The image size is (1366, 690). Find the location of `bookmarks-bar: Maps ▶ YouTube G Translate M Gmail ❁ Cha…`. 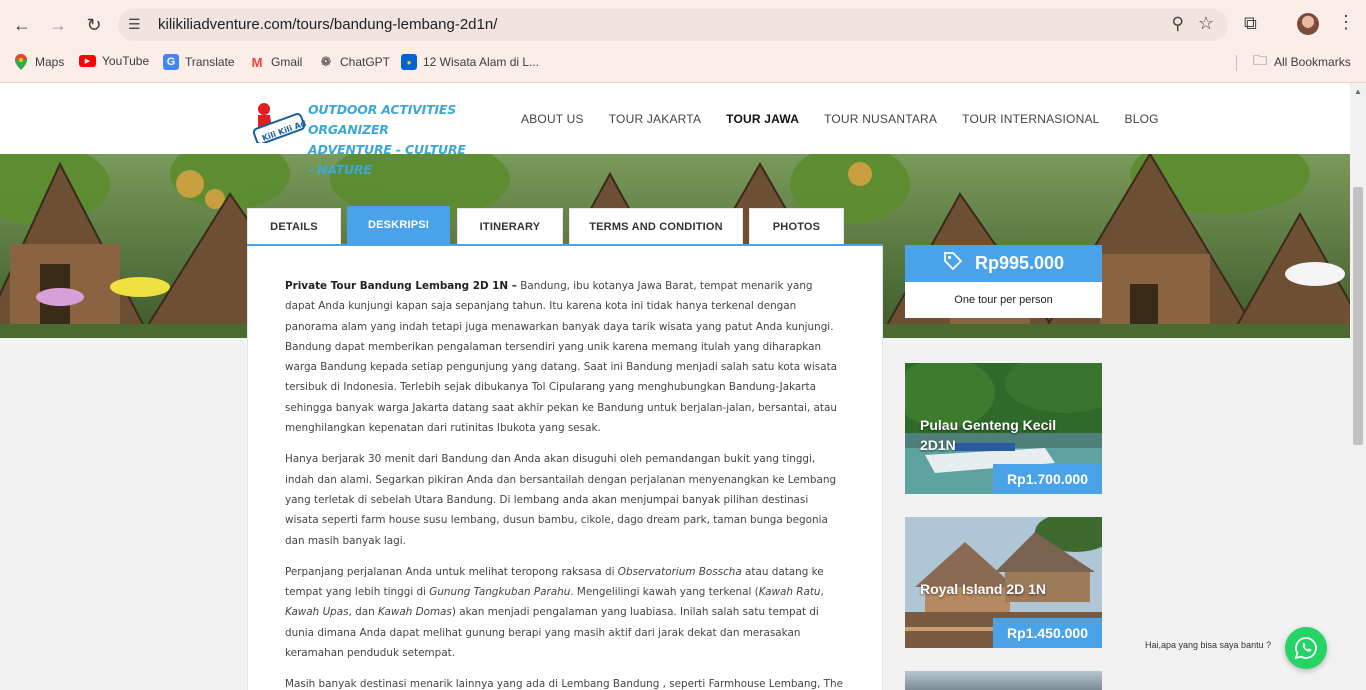

bookmarks-bar: Maps ▶ YouTube G Translate M Gmail ❁ Cha… is located at coordinates (683, 62).